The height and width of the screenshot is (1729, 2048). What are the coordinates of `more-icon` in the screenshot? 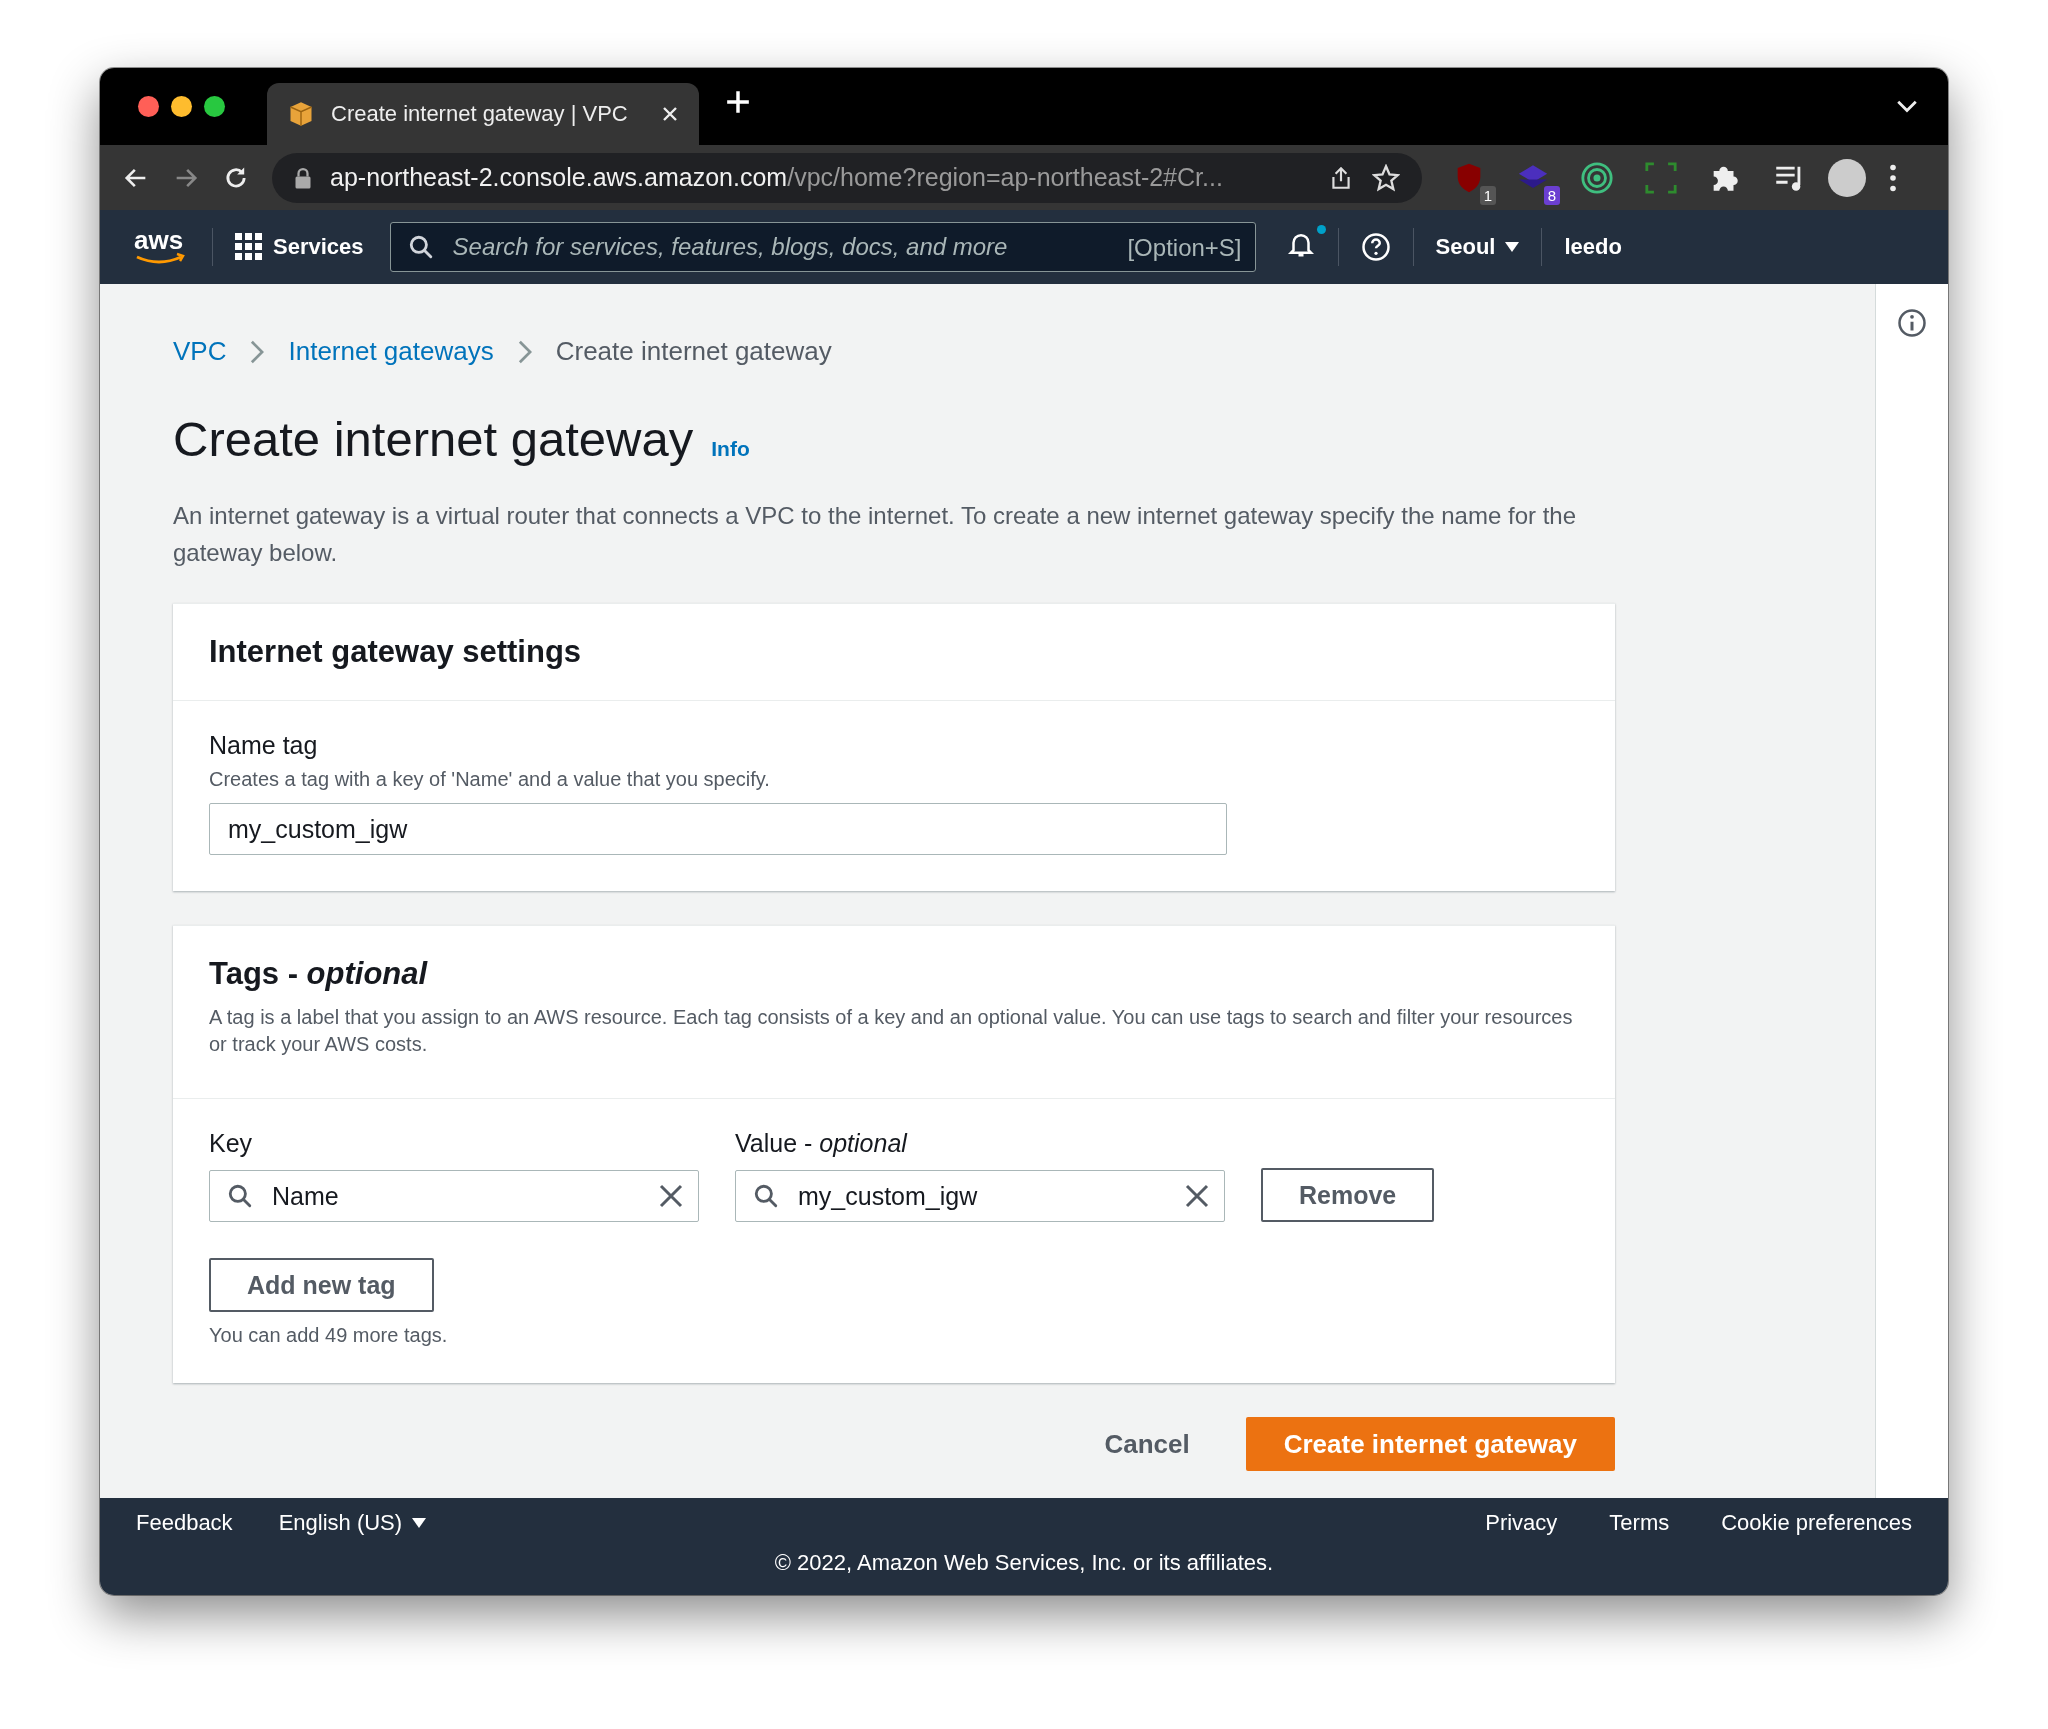 It's located at (1893, 177).